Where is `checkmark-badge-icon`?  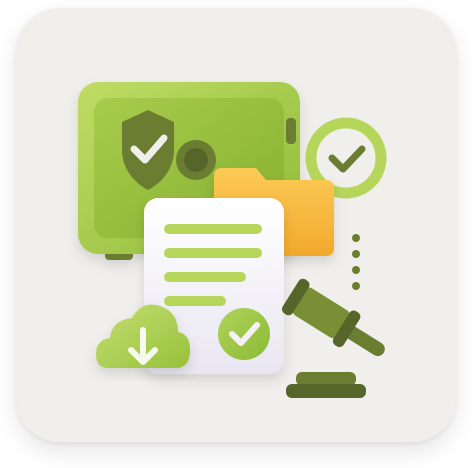 checkmark-badge-icon is located at coordinates (244, 334).